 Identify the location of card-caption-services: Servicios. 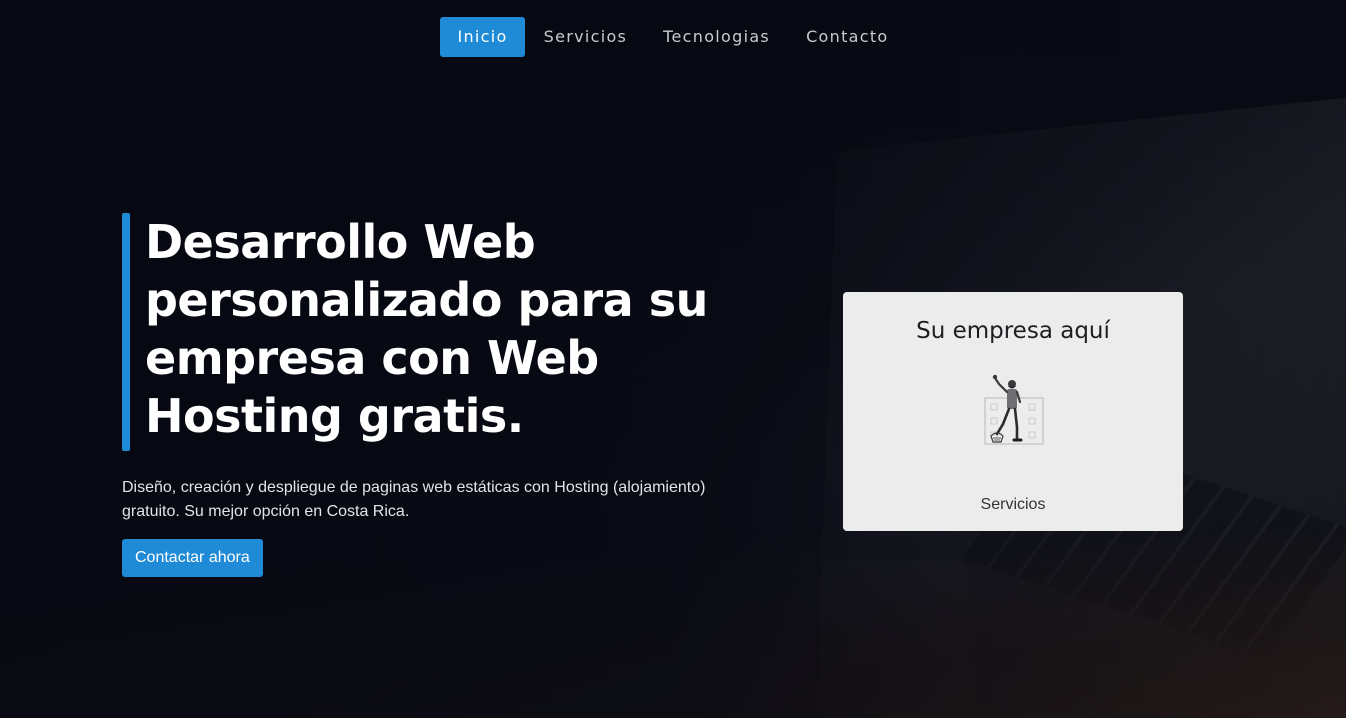
(1013, 505).